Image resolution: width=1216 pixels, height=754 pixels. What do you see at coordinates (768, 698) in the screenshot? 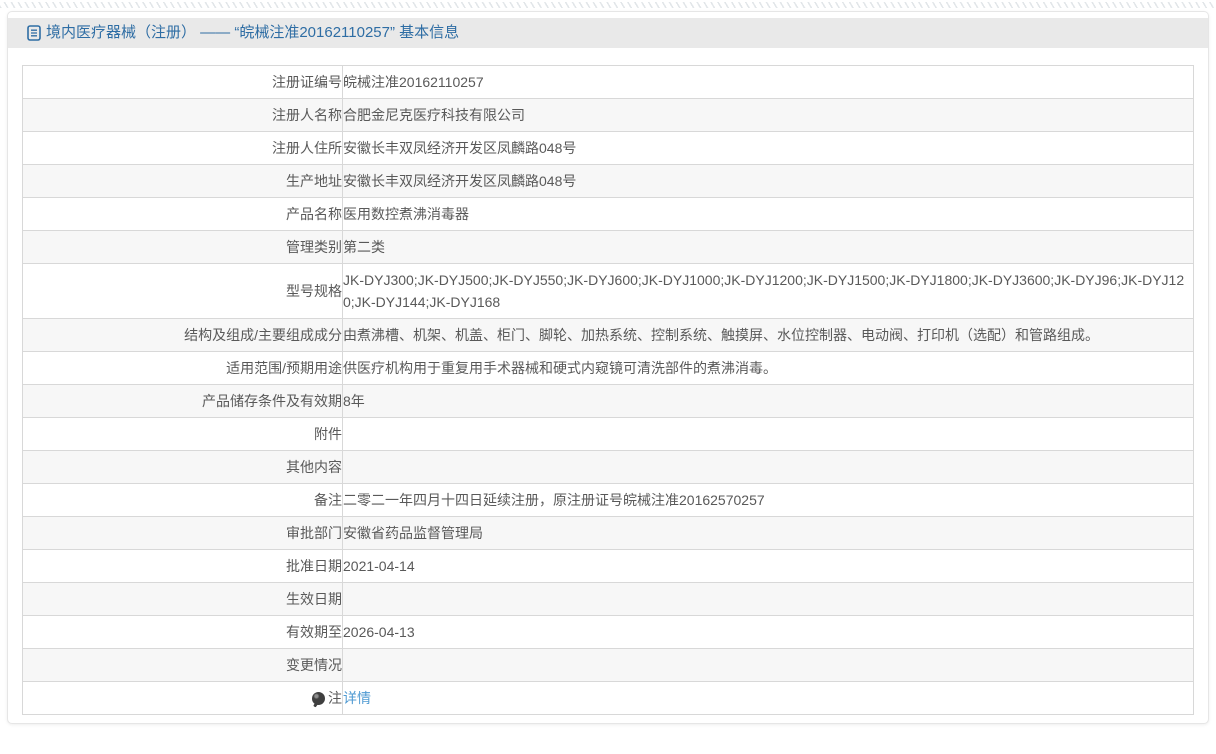
I see `row-value: 详情` at bounding box center [768, 698].